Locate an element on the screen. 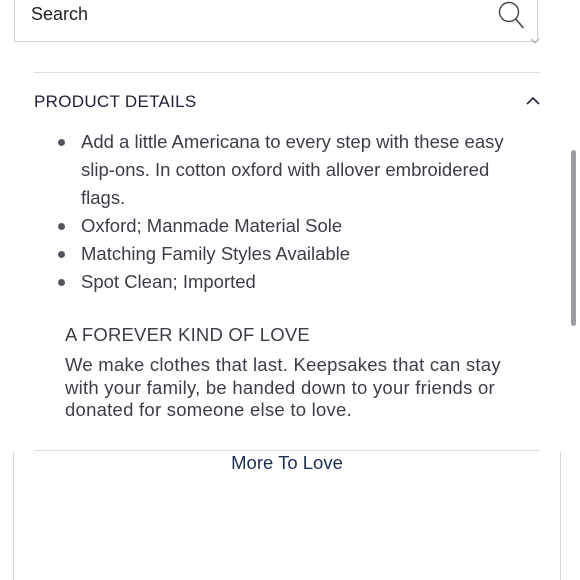 The height and width of the screenshot is (580, 580). search-label: Search is located at coordinates (60, 14).